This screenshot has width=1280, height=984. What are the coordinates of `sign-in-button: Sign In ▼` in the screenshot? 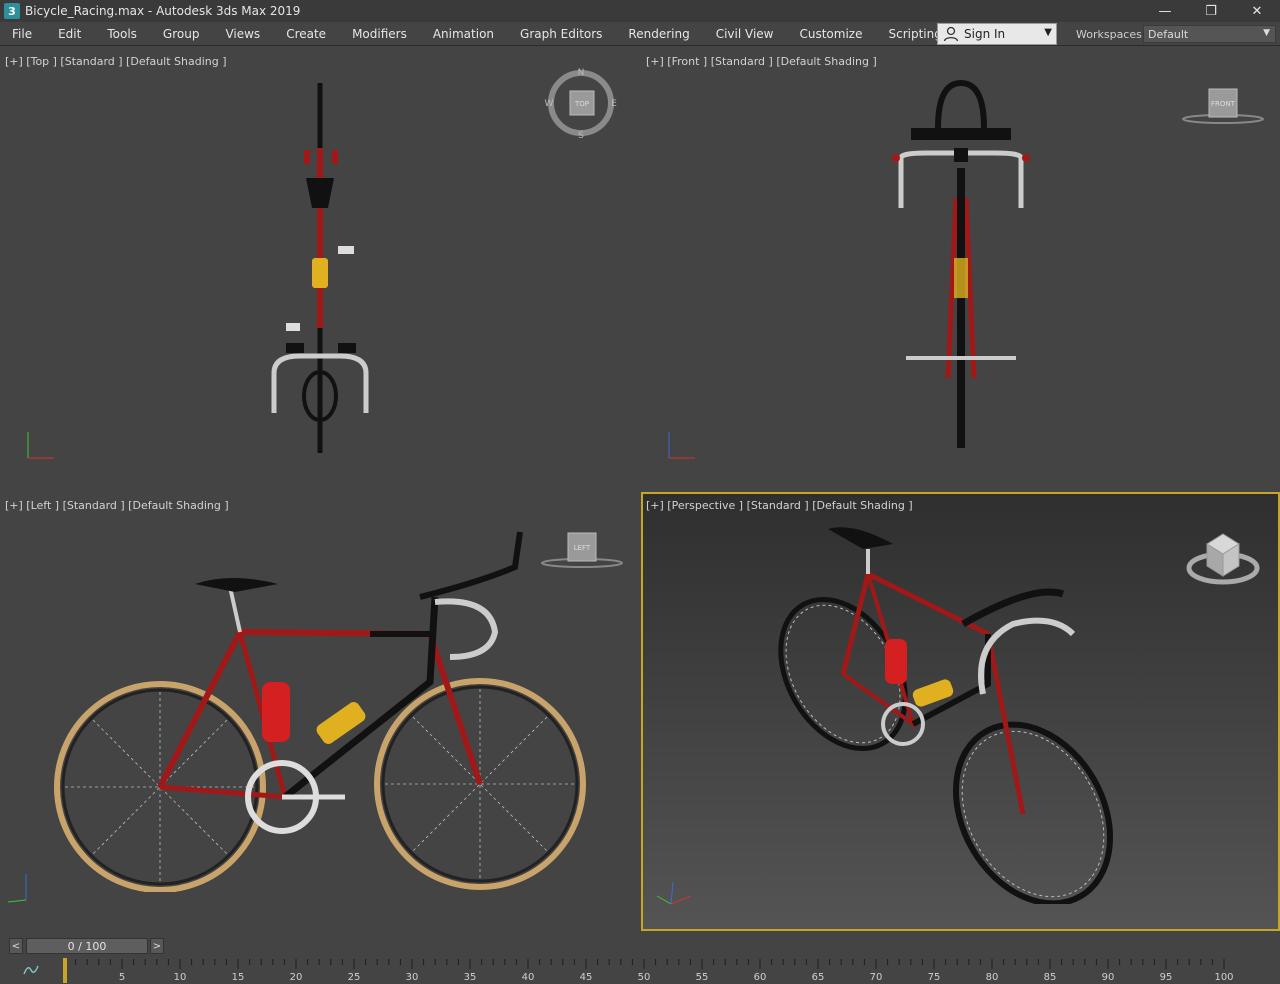 It's located at (997, 34).